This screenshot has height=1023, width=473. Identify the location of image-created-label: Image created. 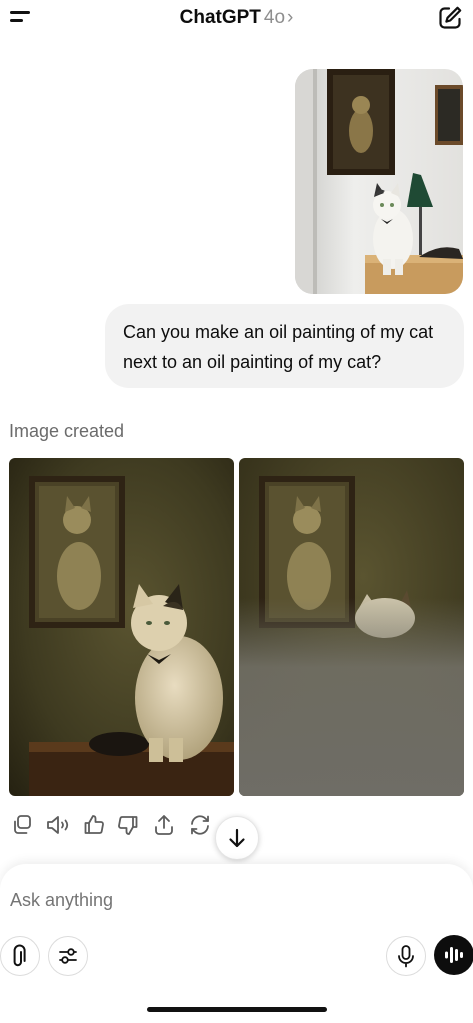
(67, 431).